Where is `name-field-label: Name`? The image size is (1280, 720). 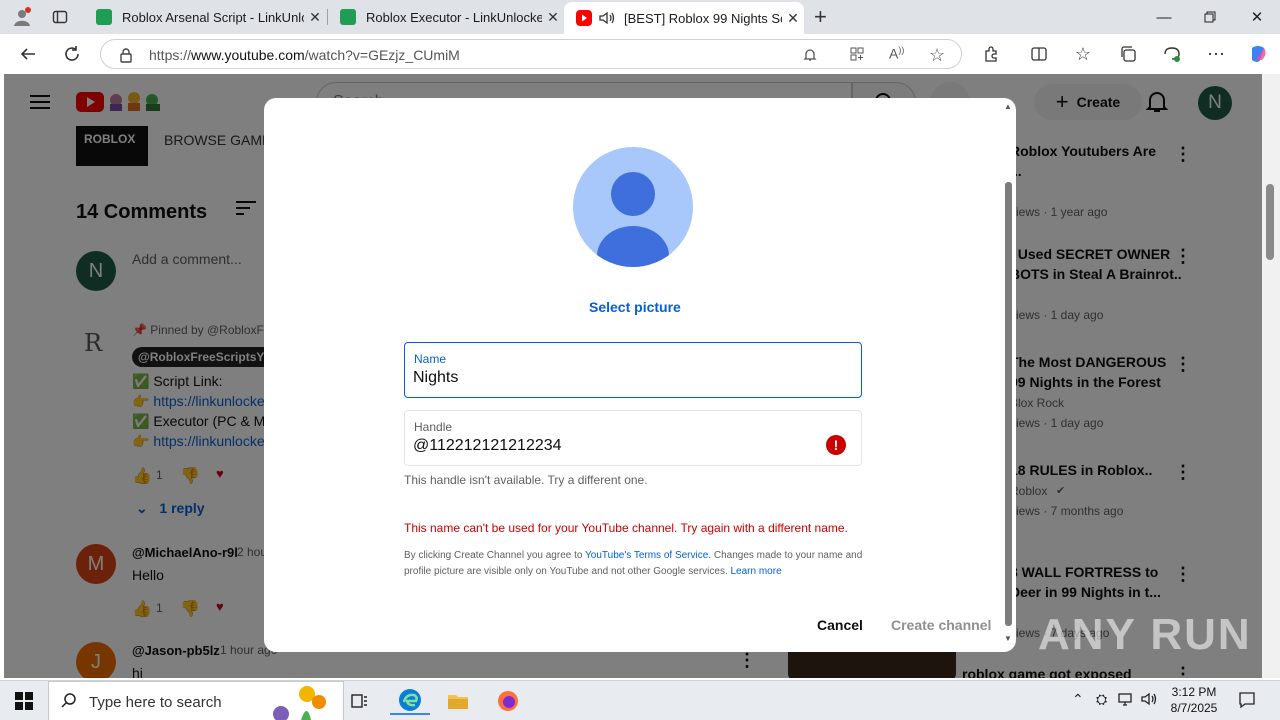 name-field-label: Name is located at coordinates (430, 359).